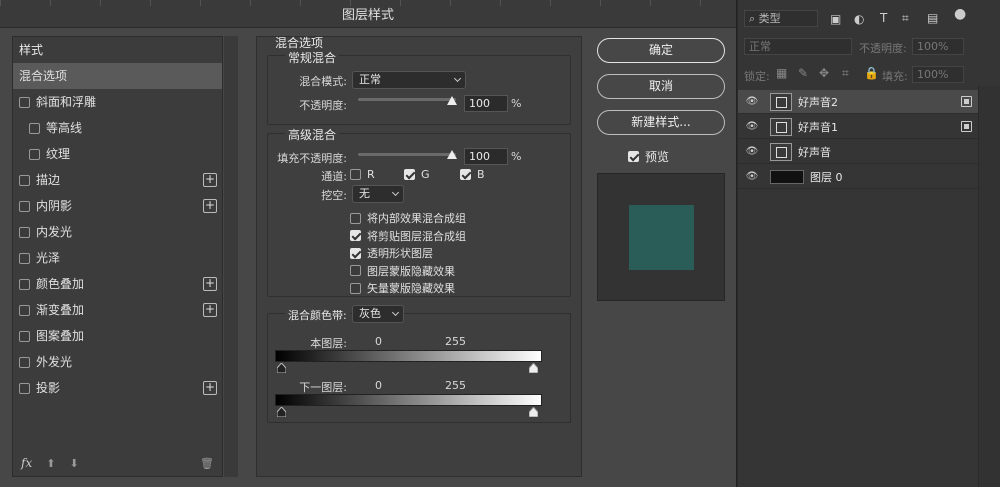 The image size is (1000, 487). What do you see at coordinates (648, 156) in the screenshot?
I see `preview-checkbox: 预览` at bounding box center [648, 156].